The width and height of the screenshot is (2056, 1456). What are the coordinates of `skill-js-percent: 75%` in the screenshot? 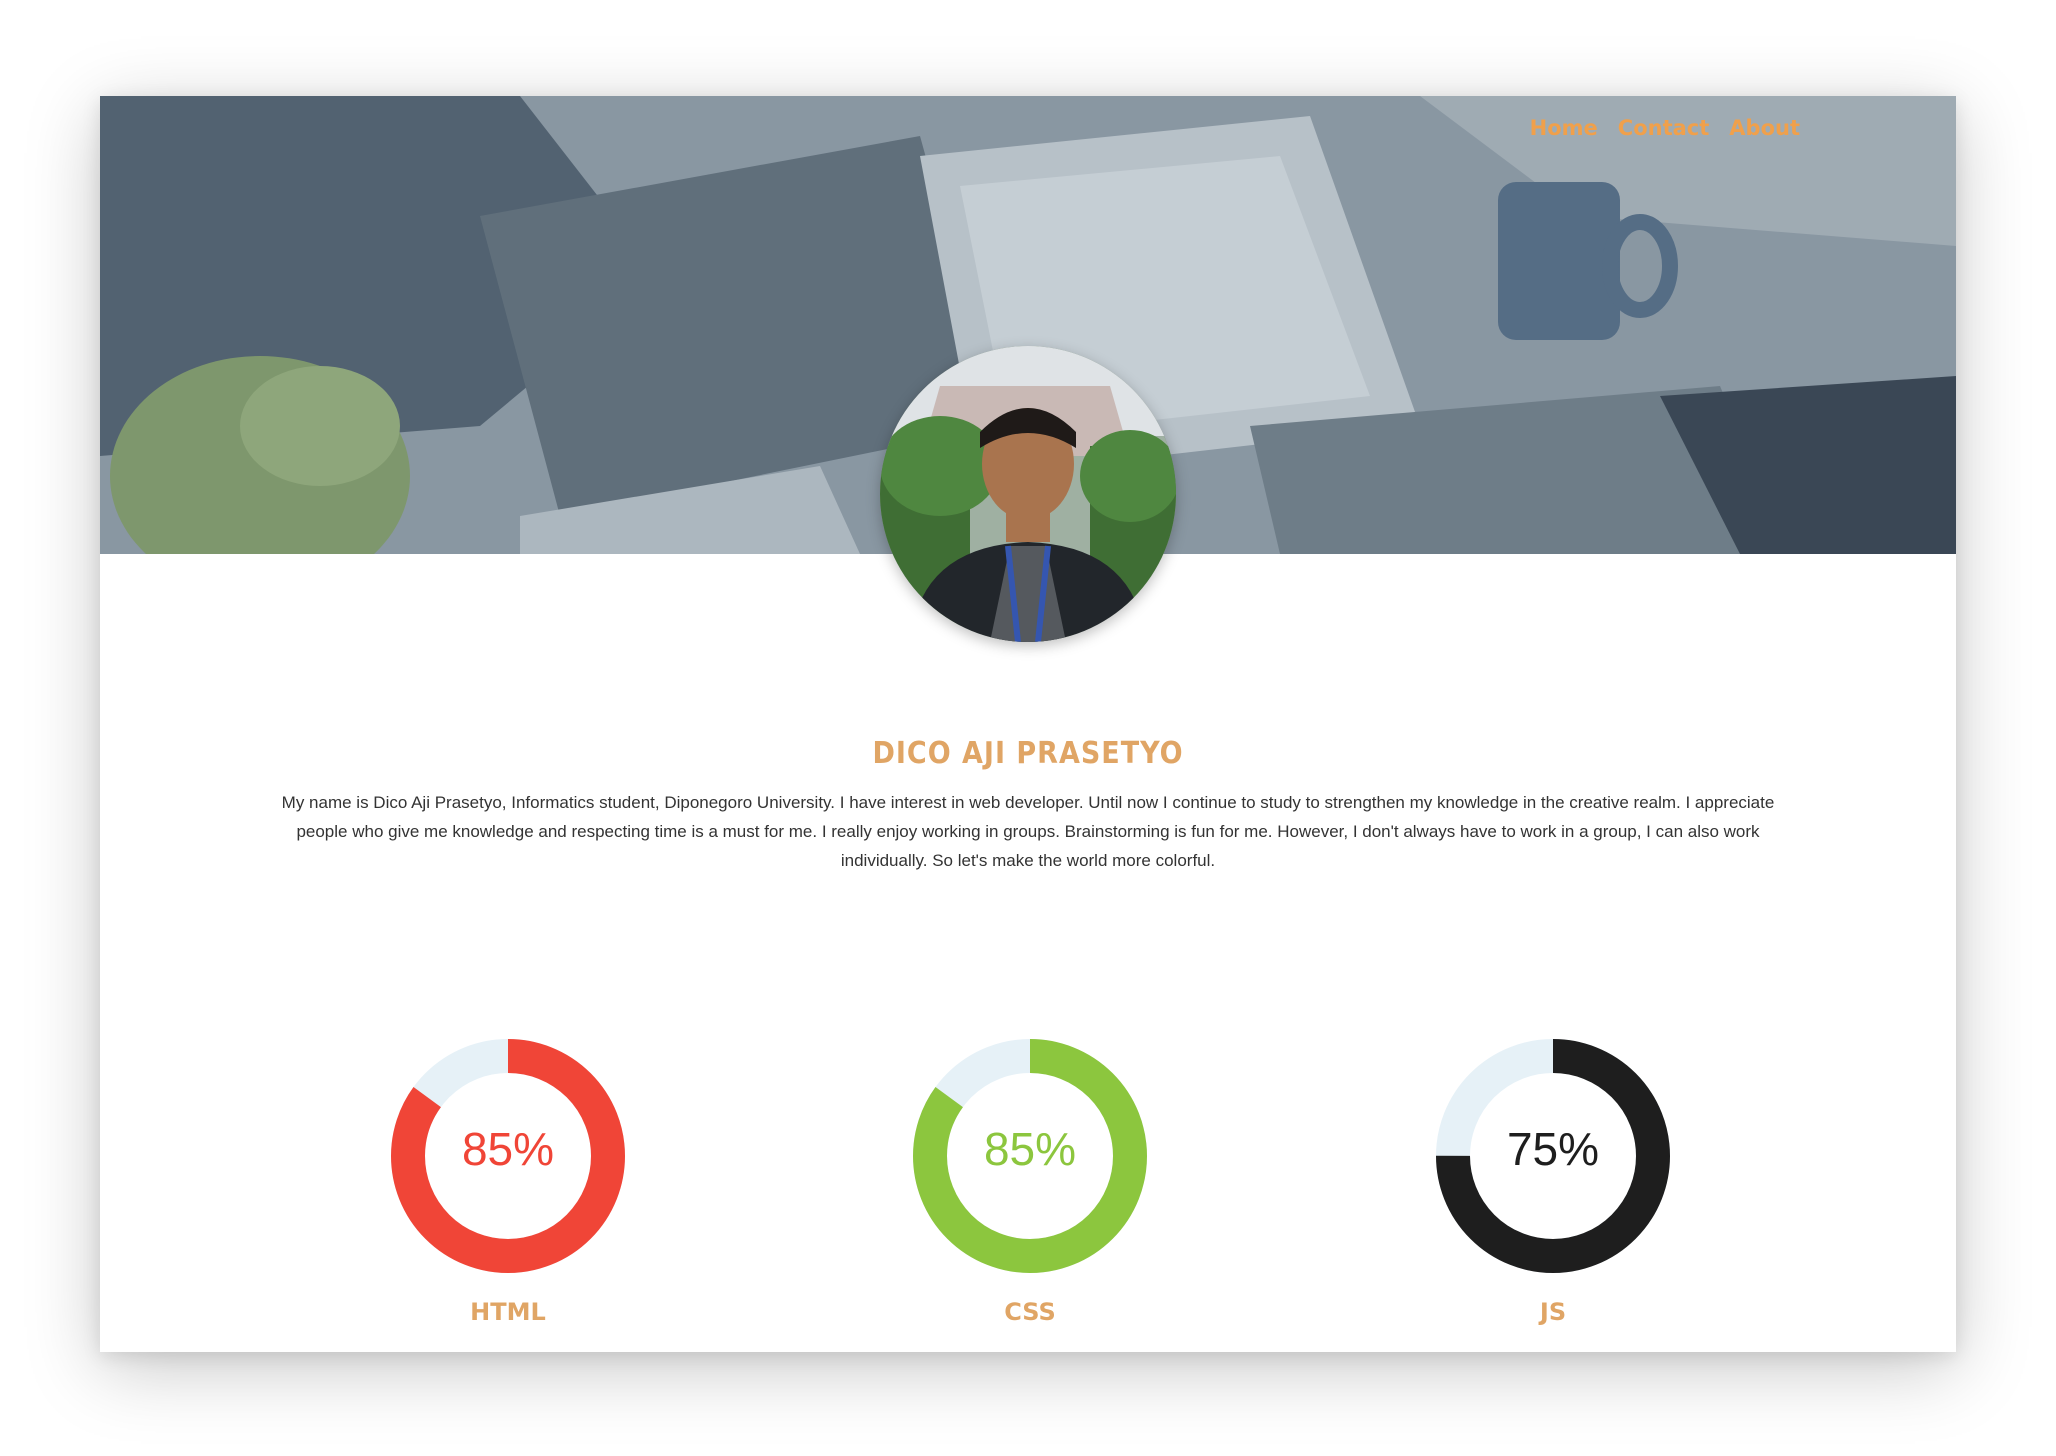 It's located at (1553, 1149).